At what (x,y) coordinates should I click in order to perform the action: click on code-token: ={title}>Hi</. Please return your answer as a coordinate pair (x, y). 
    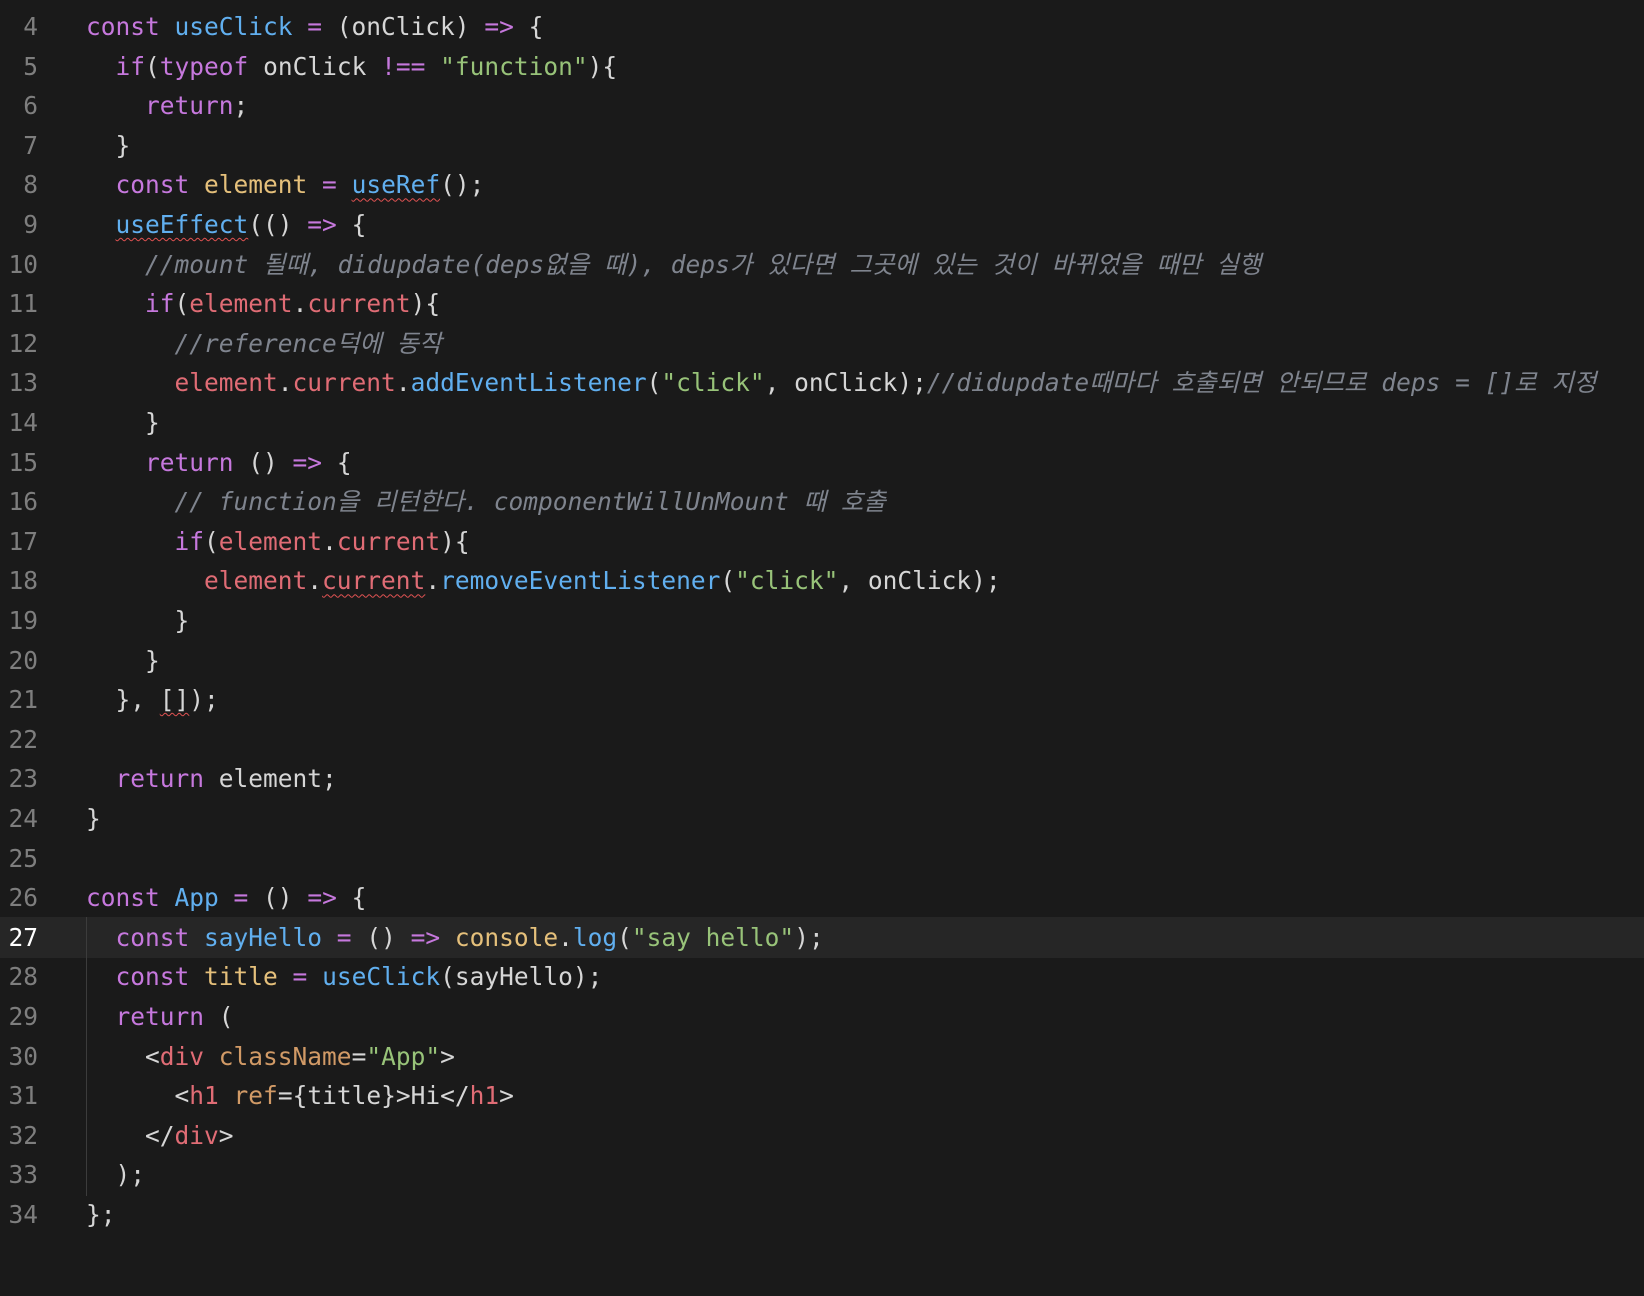
    Looking at the image, I should click on (373, 1096).